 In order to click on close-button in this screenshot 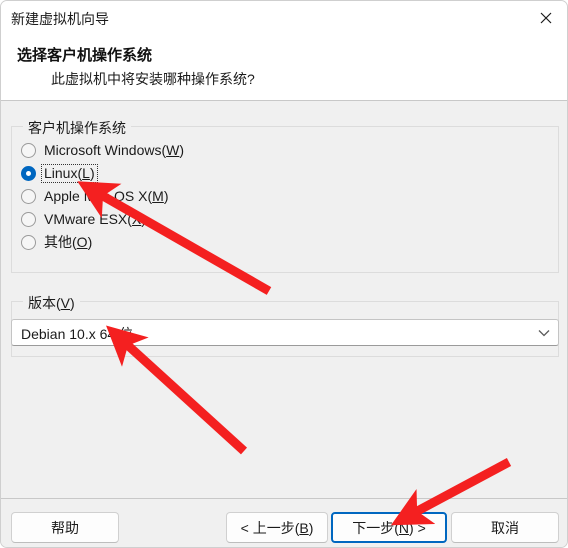, I will do `click(545, 18)`.